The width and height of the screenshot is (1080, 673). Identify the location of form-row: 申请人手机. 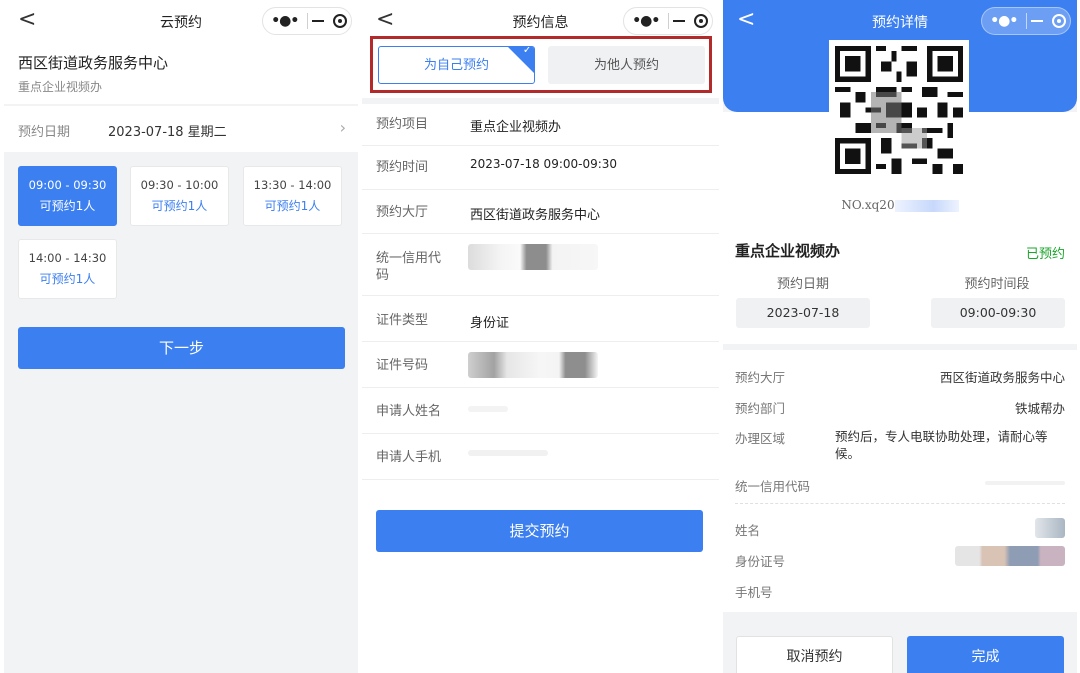
(540, 457).